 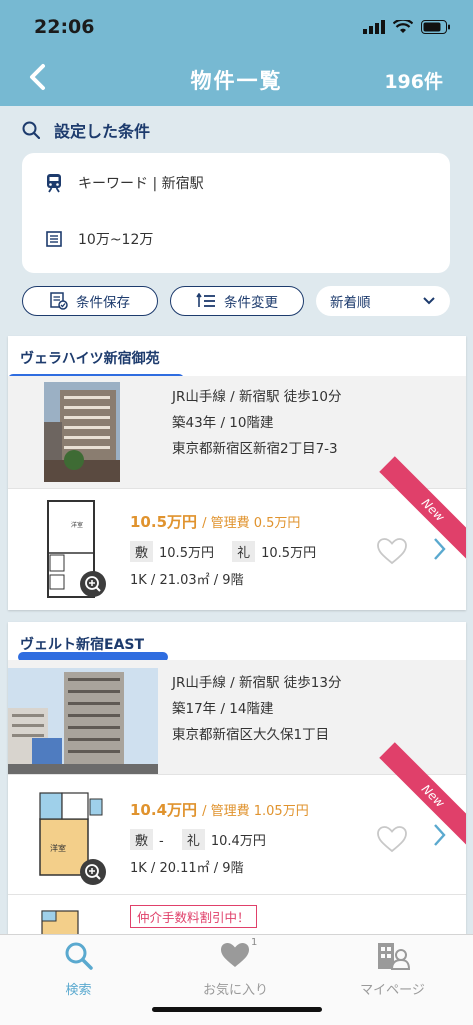 What do you see at coordinates (429, 301) in the screenshot?
I see `chevron-down-icon` at bounding box center [429, 301].